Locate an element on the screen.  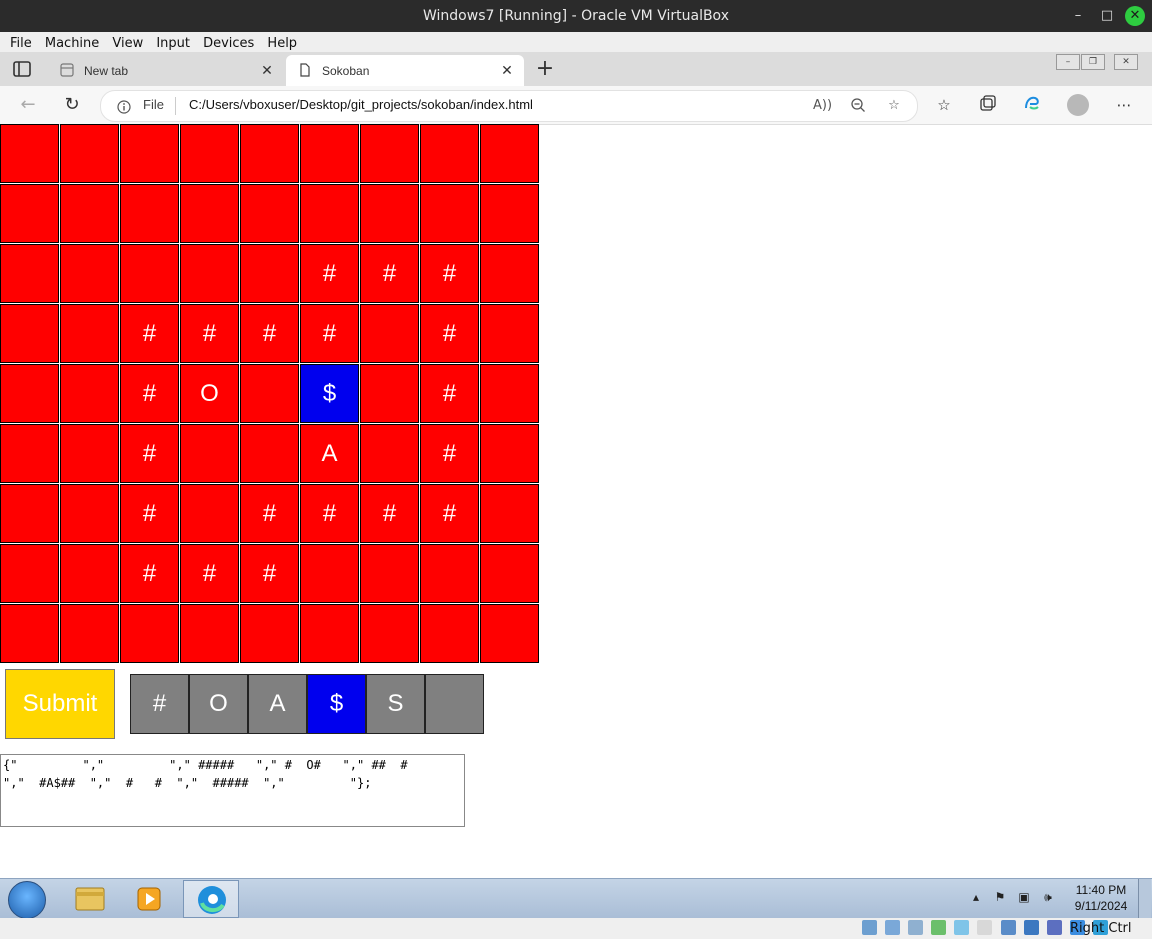
guest-minimize-icon: – is located at coordinates (1068, 62).